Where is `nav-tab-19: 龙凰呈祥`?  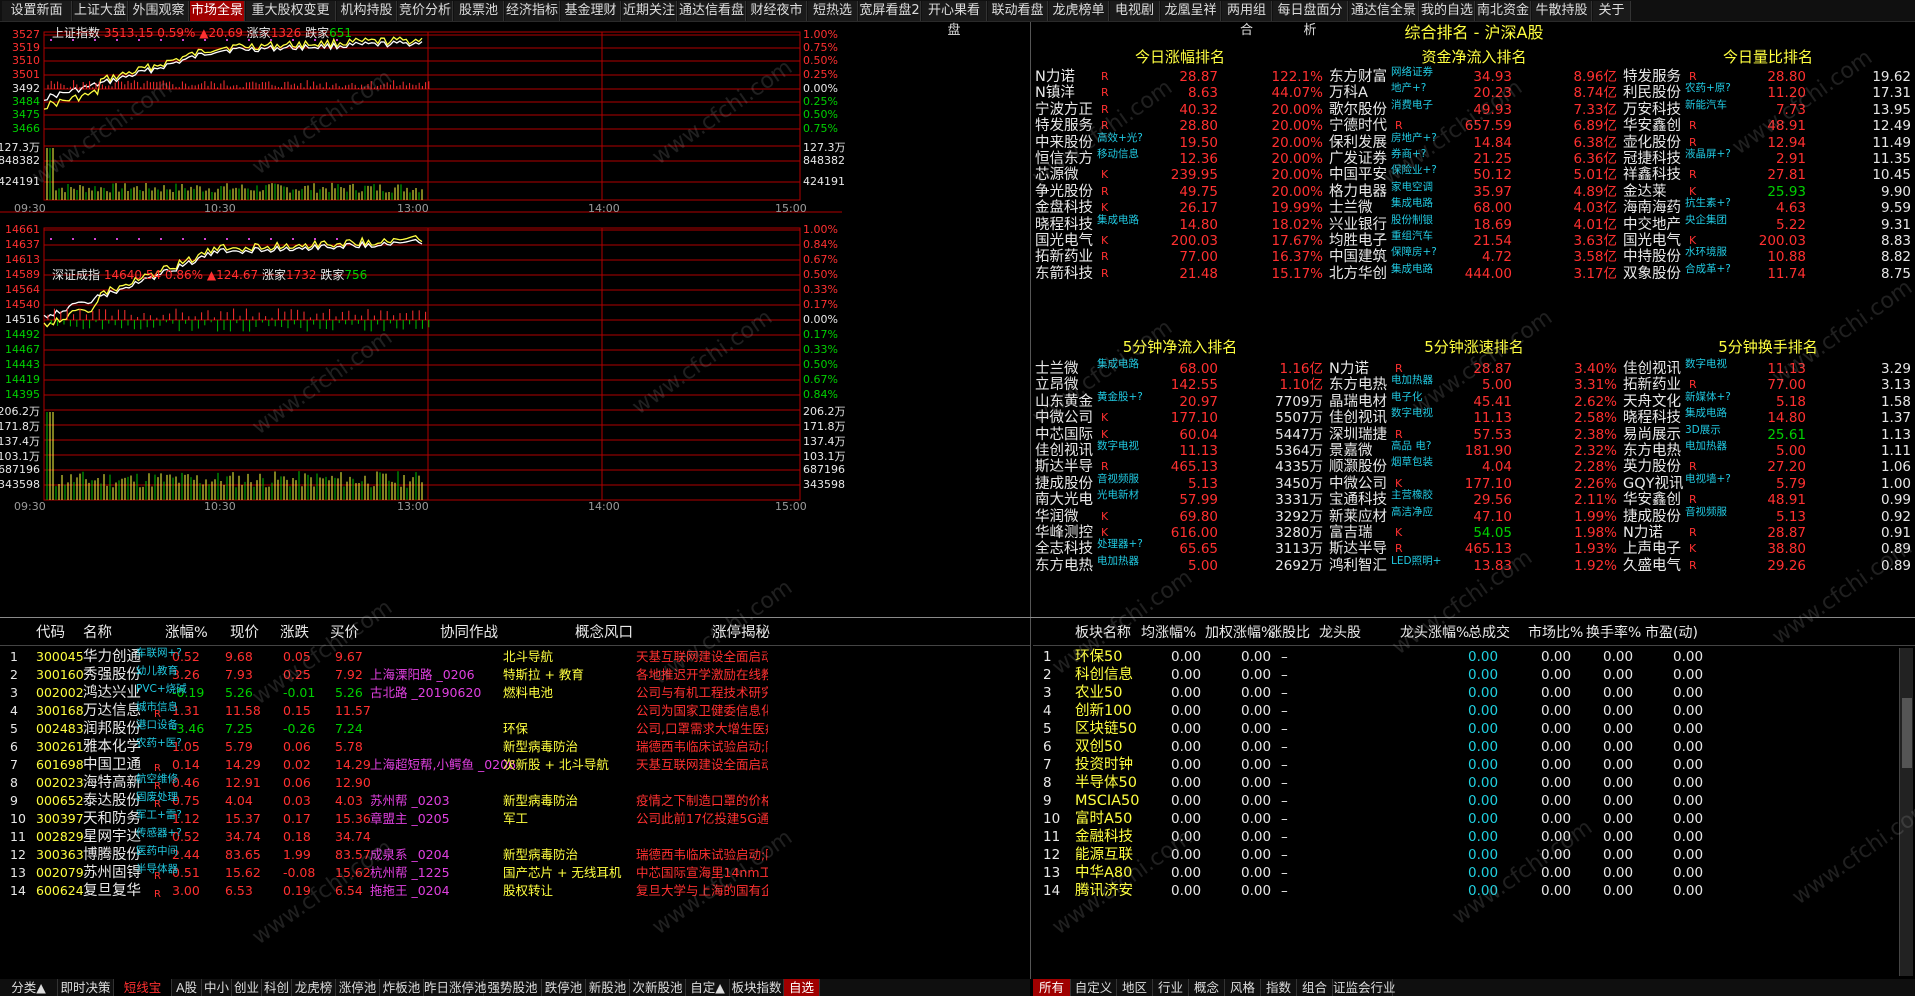 nav-tab-19: 龙凰呈祥 is located at coordinates (1191, 11).